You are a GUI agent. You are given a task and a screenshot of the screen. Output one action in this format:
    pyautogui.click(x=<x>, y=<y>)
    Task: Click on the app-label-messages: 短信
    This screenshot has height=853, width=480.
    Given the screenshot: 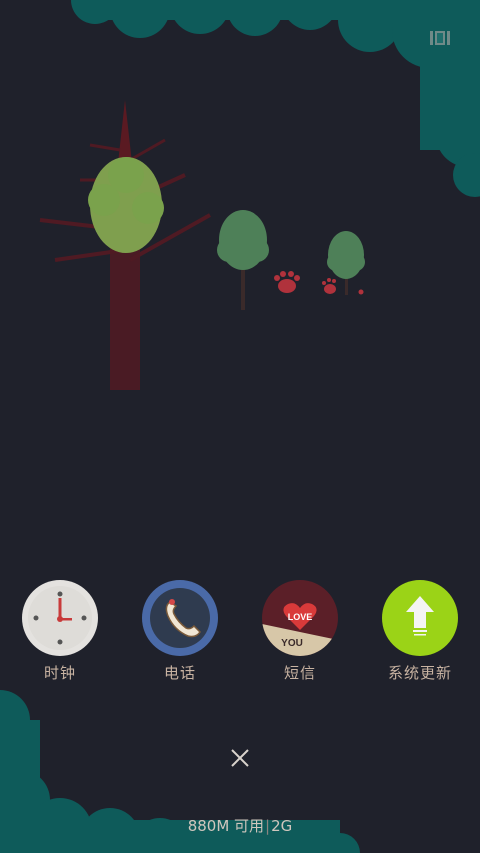 What is the action you would take?
    pyautogui.click(x=299, y=673)
    